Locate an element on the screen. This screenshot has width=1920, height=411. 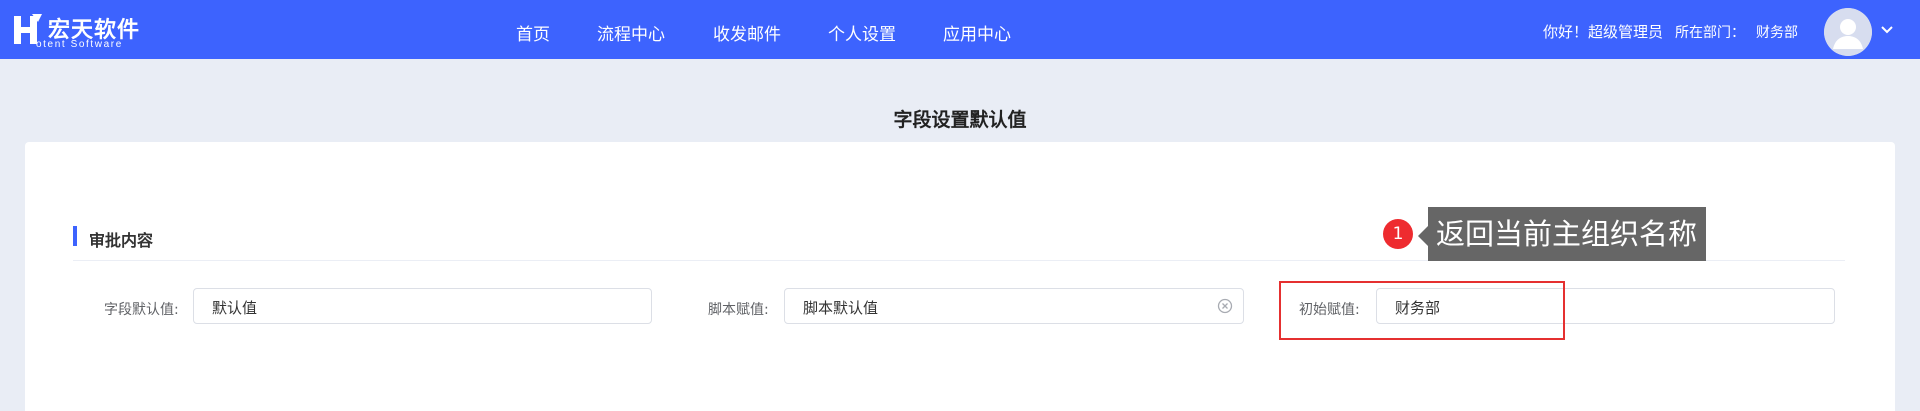
step-badge: 1 is located at coordinates (1398, 234).